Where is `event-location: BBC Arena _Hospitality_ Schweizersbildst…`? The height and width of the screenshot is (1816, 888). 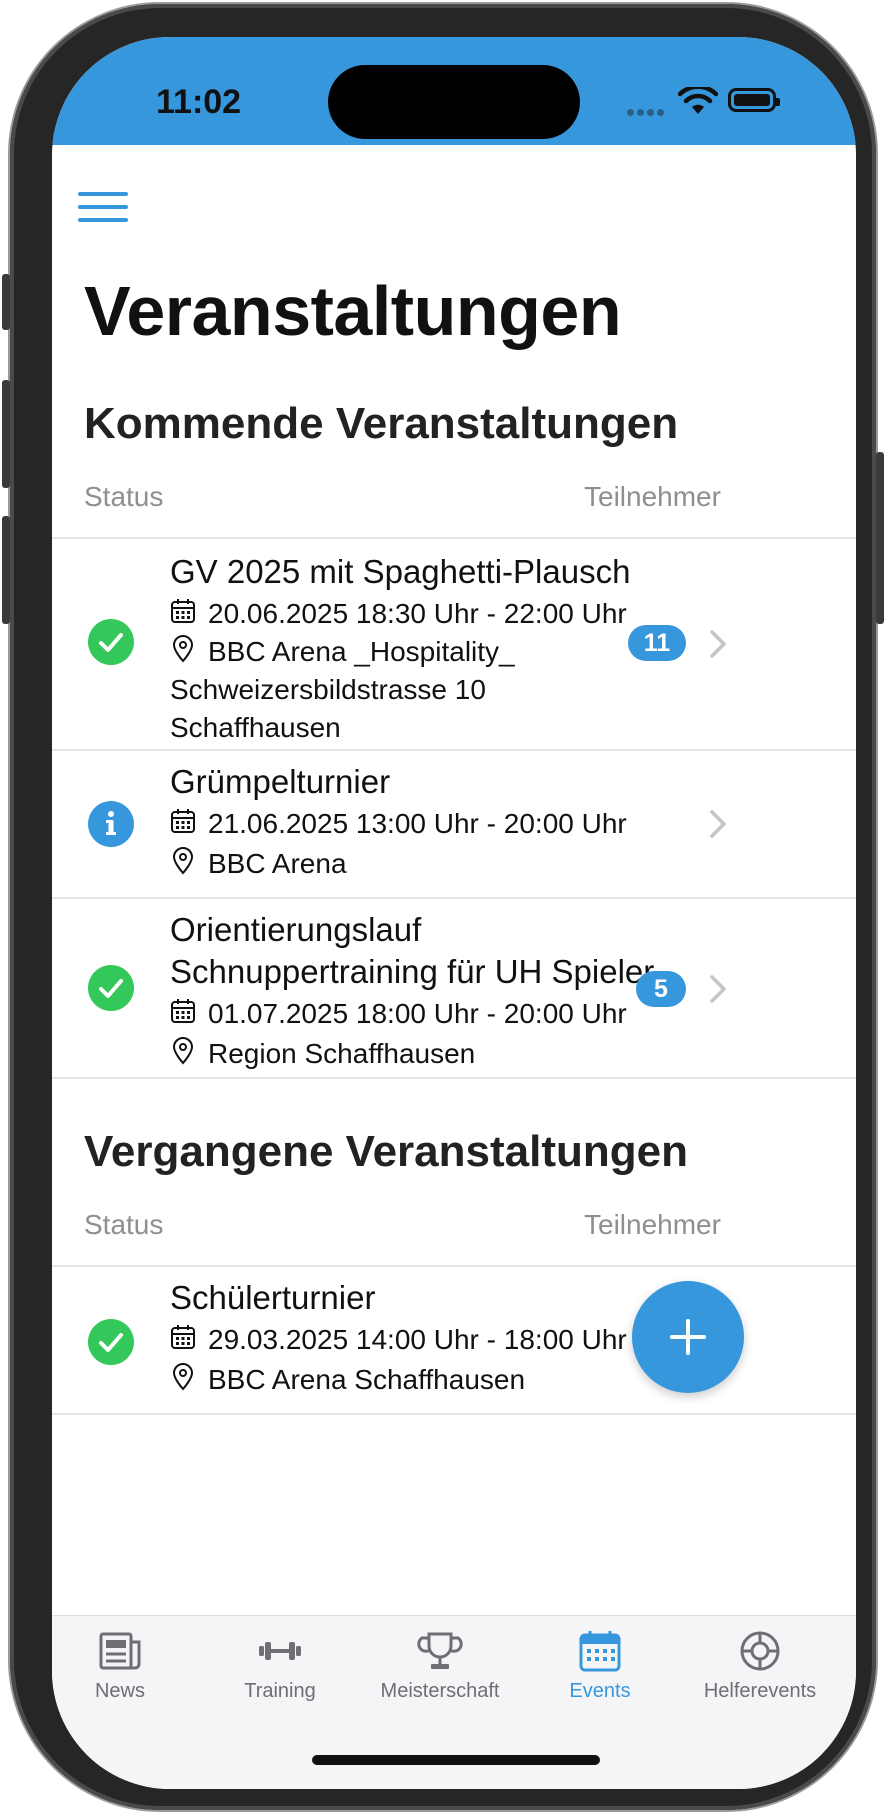
event-location: BBC Arena _Hospitality_ Schweizersbildst… is located at coordinates (342, 689).